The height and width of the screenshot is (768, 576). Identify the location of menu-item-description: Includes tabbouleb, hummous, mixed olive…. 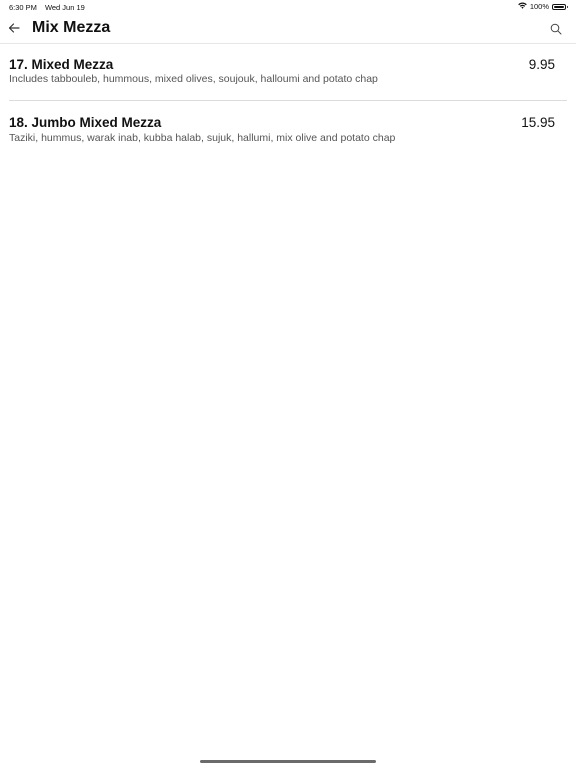
(193, 79).